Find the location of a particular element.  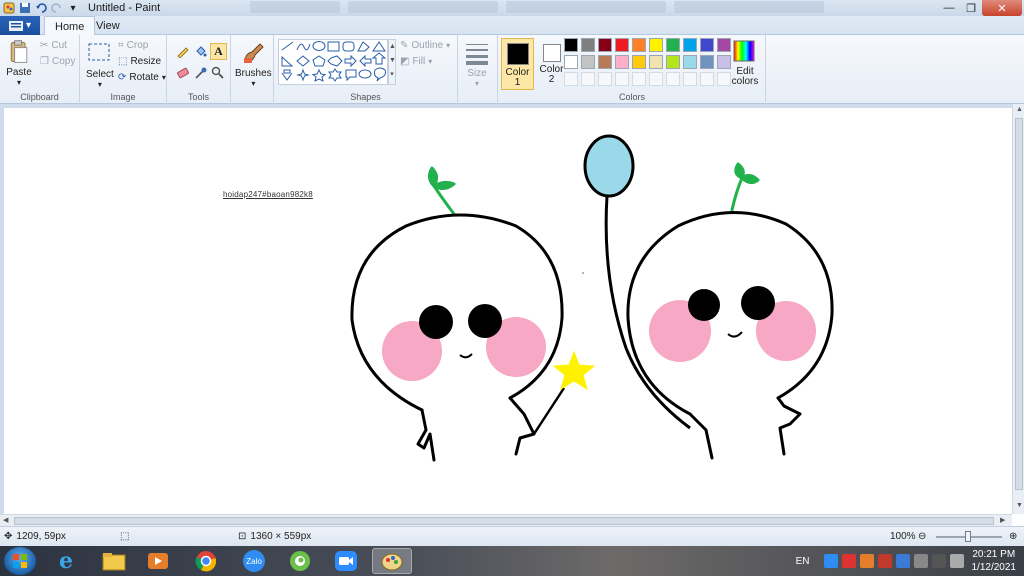

selection-icon: ⬚ is located at coordinates (125, 536).